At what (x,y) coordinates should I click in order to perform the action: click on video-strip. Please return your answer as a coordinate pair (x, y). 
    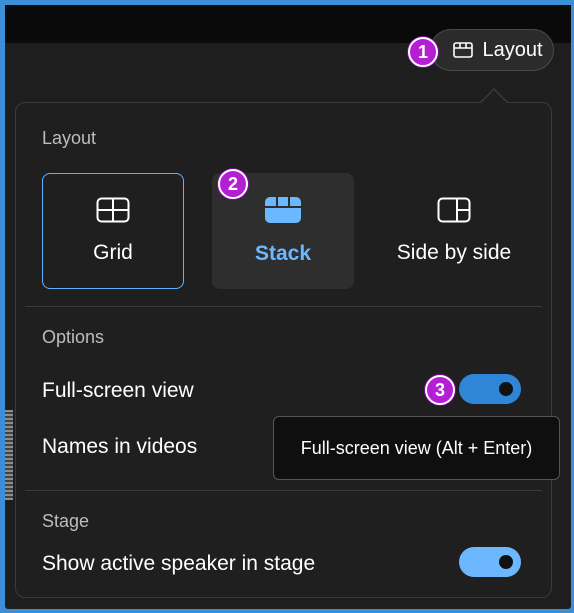
    Looking at the image, I should click on (9, 455).